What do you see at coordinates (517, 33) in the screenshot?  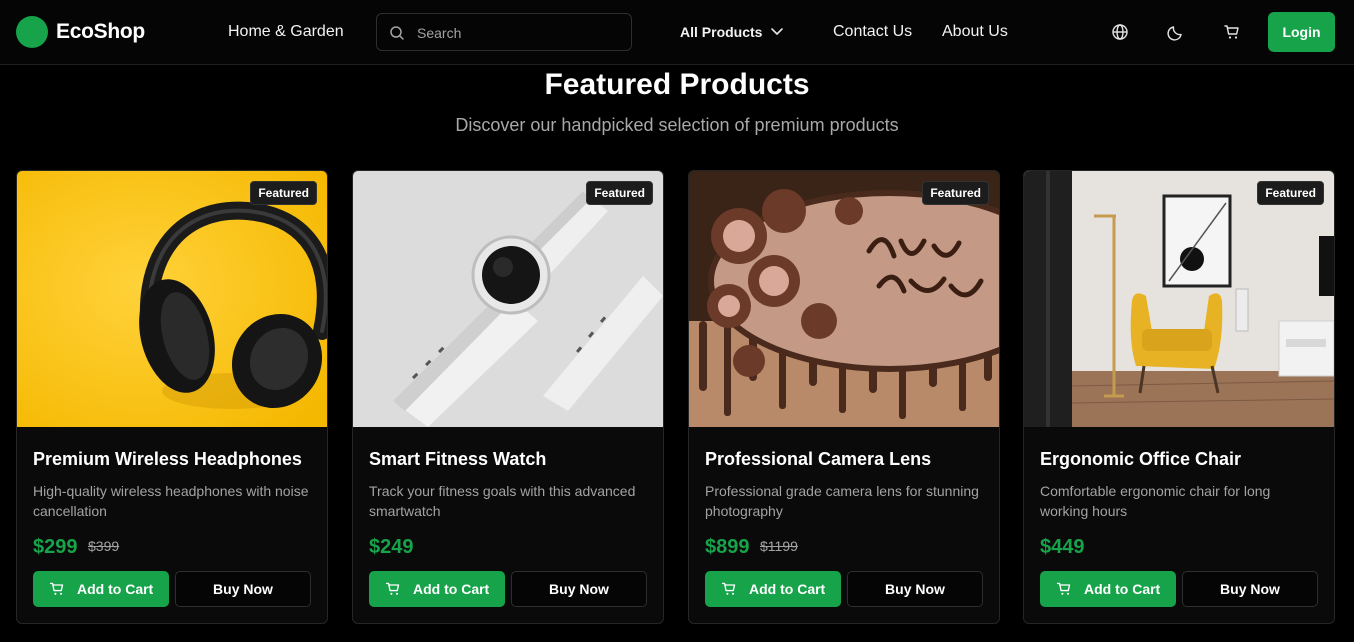 I see `search-input` at bounding box center [517, 33].